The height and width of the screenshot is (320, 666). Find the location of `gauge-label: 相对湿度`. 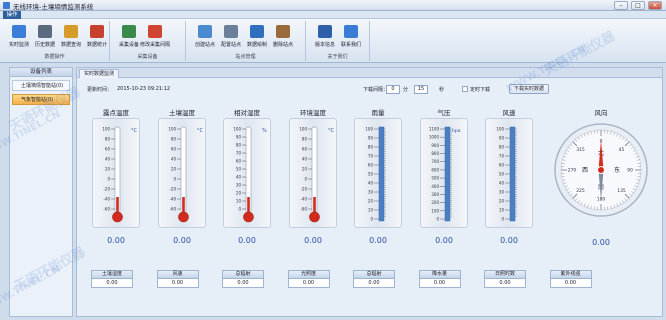

gauge-label: 相对湿度 is located at coordinates (247, 113).